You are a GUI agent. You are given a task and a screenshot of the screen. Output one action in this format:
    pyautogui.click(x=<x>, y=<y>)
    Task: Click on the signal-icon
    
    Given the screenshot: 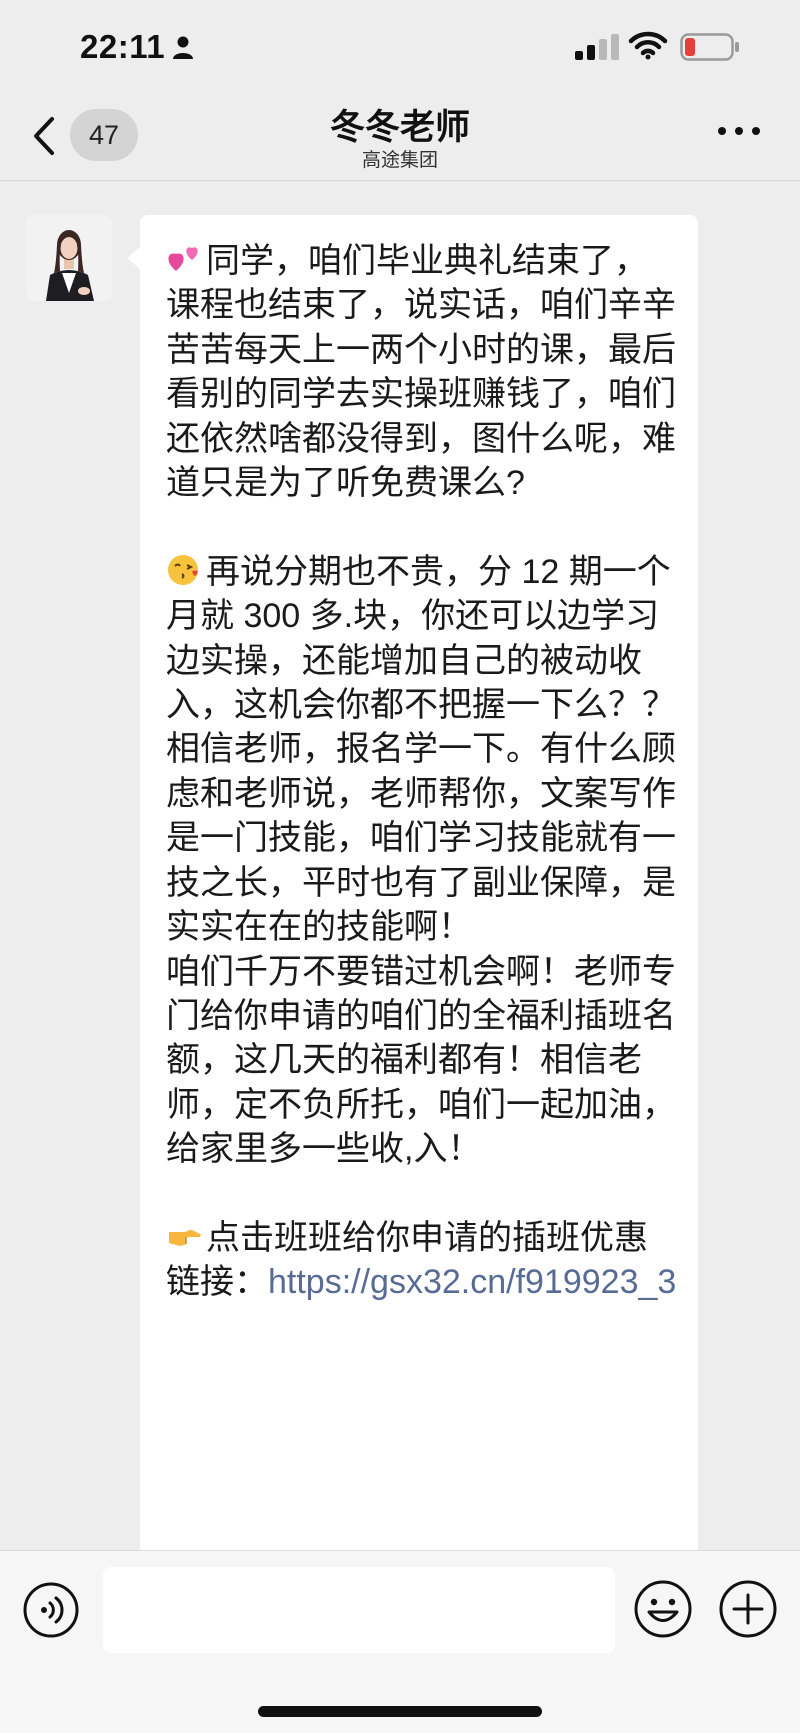 What is the action you would take?
    pyautogui.click(x=597, y=47)
    